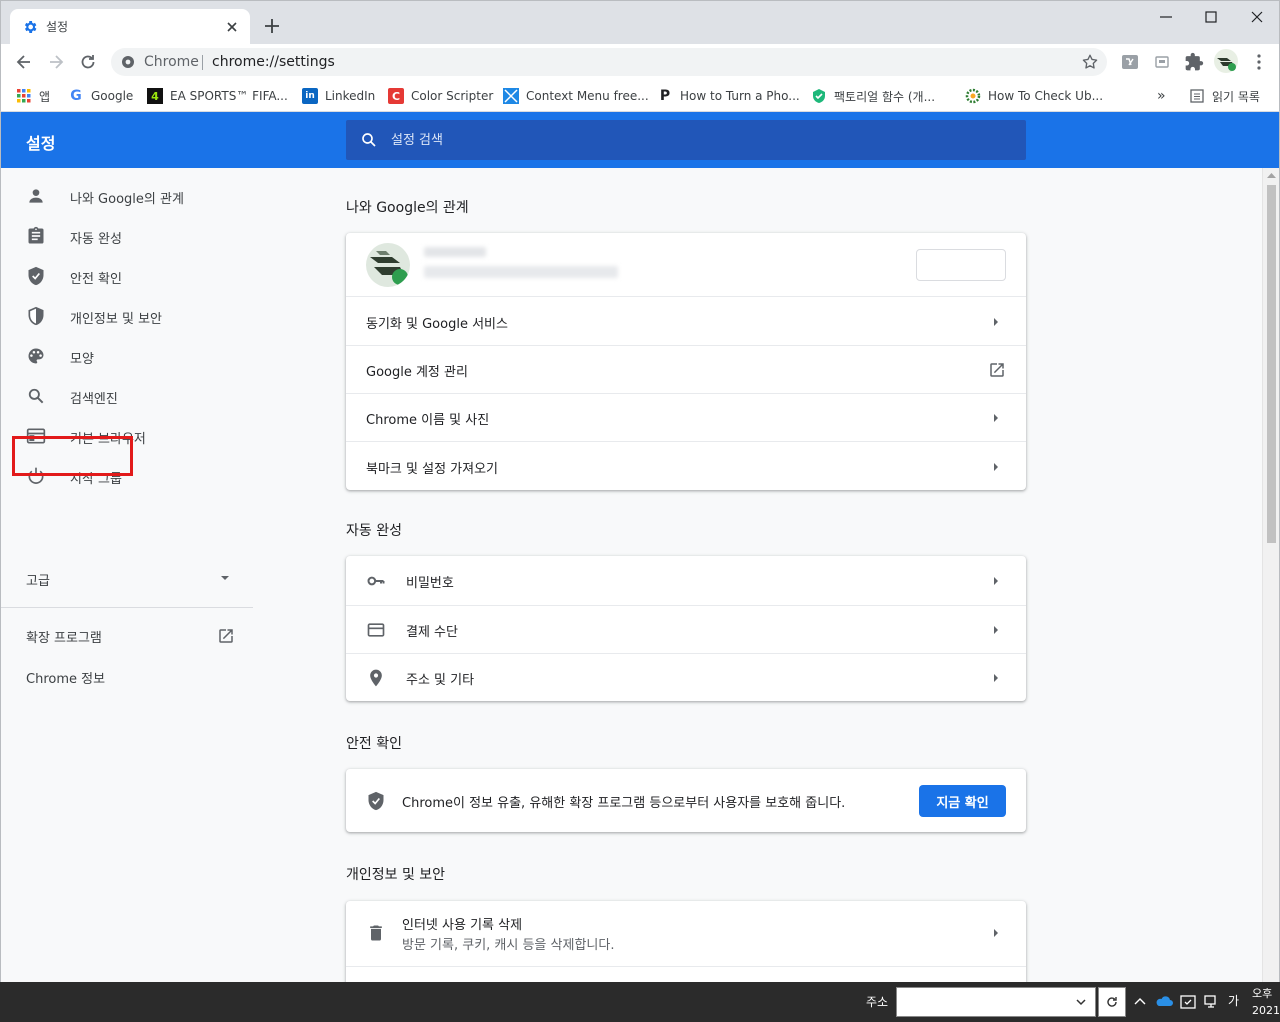 This screenshot has width=1280, height=1022. What do you see at coordinates (1090, 62) in the screenshot?
I see `bookmark-star-icon` at bounding box center [1090, 62].